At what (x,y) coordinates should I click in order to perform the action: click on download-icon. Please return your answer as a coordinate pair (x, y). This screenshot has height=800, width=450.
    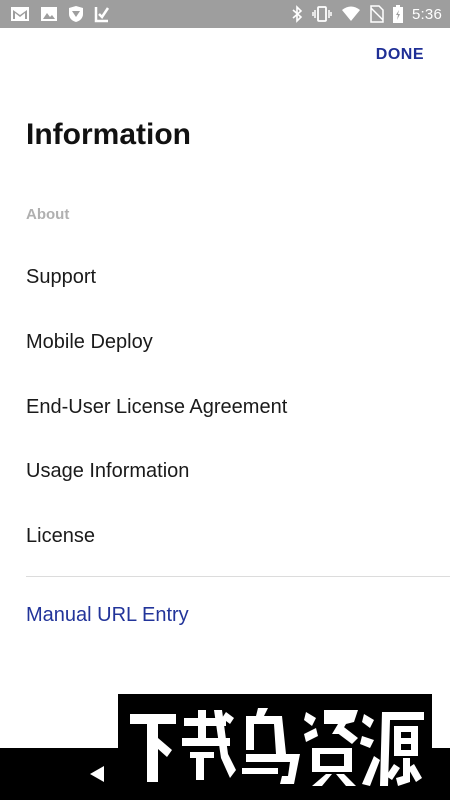
    Looking at the image, I should click on (102, 14).